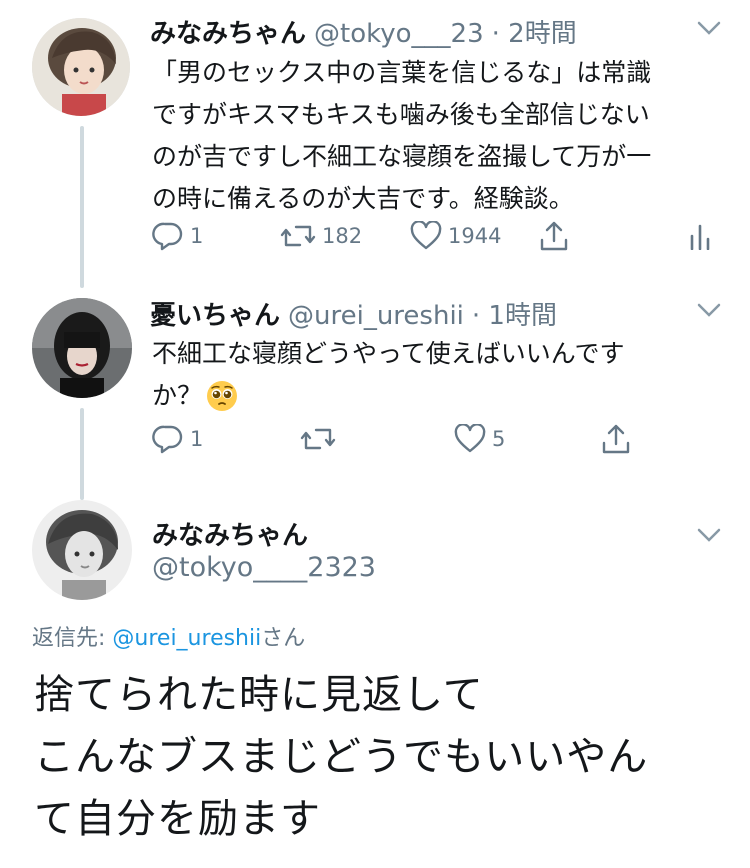  I want to click on reply-to-handle-link: @urei_ureshii, so click(186, 638).